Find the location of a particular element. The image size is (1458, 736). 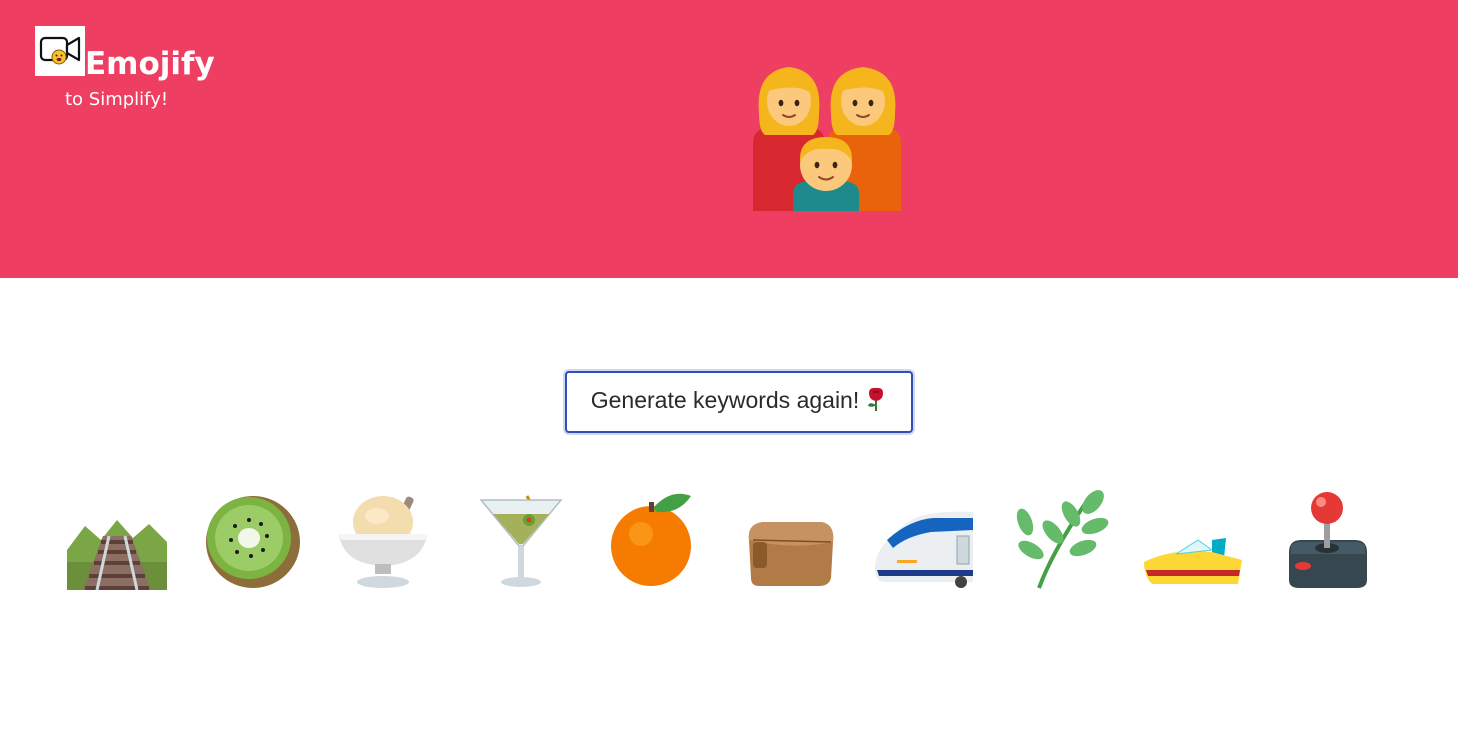

joystick-icon is located at coordinates (1327, 540).